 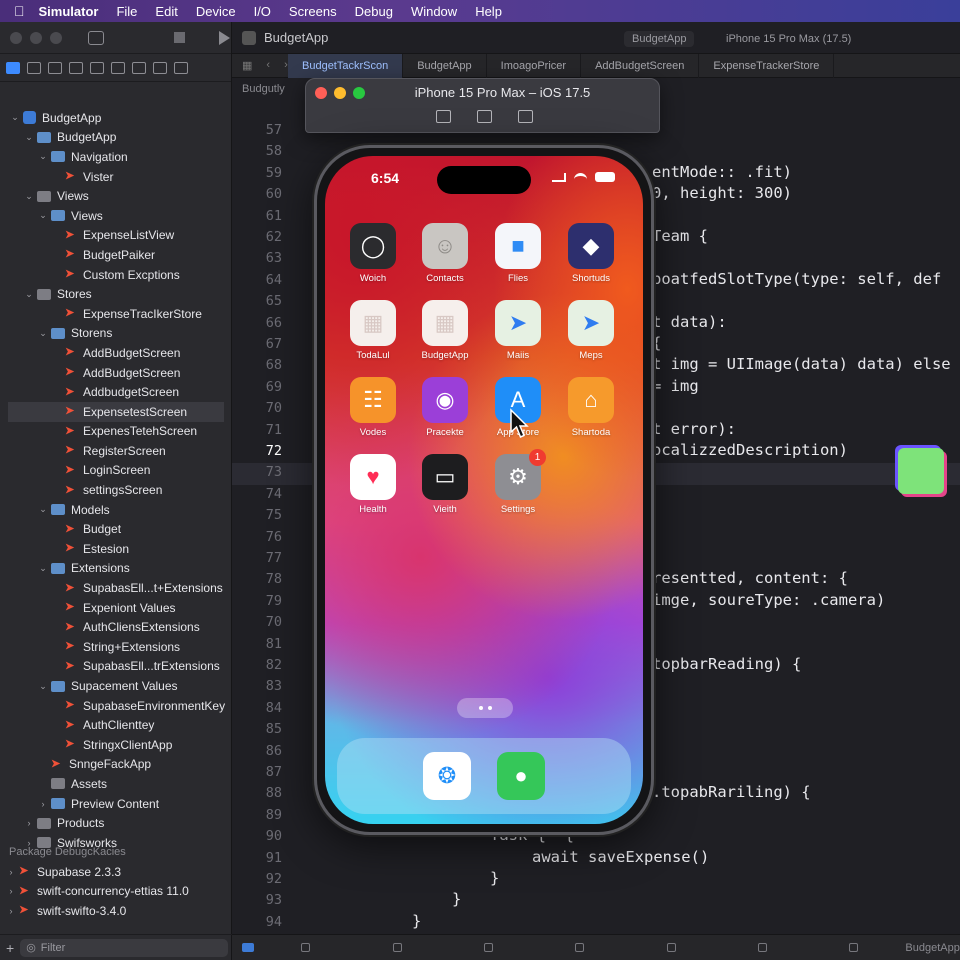 What do you see at coordinates (116, 294) in the screenshot?
I see `folder-row: ⌄ Stores` at bounding box center [116, 294].